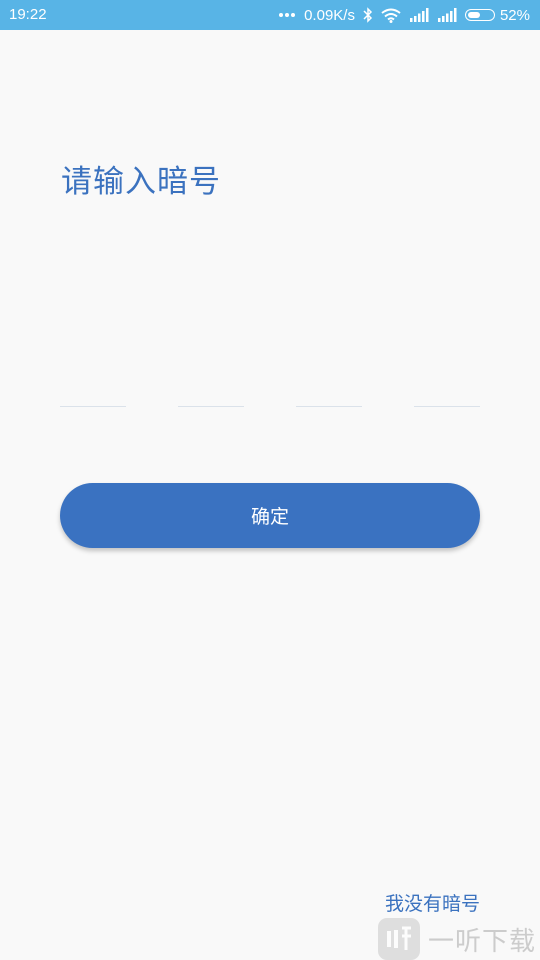 This screenshot has width=540, height=960. I want to click on bluetooth-icon, so click(368, 15).